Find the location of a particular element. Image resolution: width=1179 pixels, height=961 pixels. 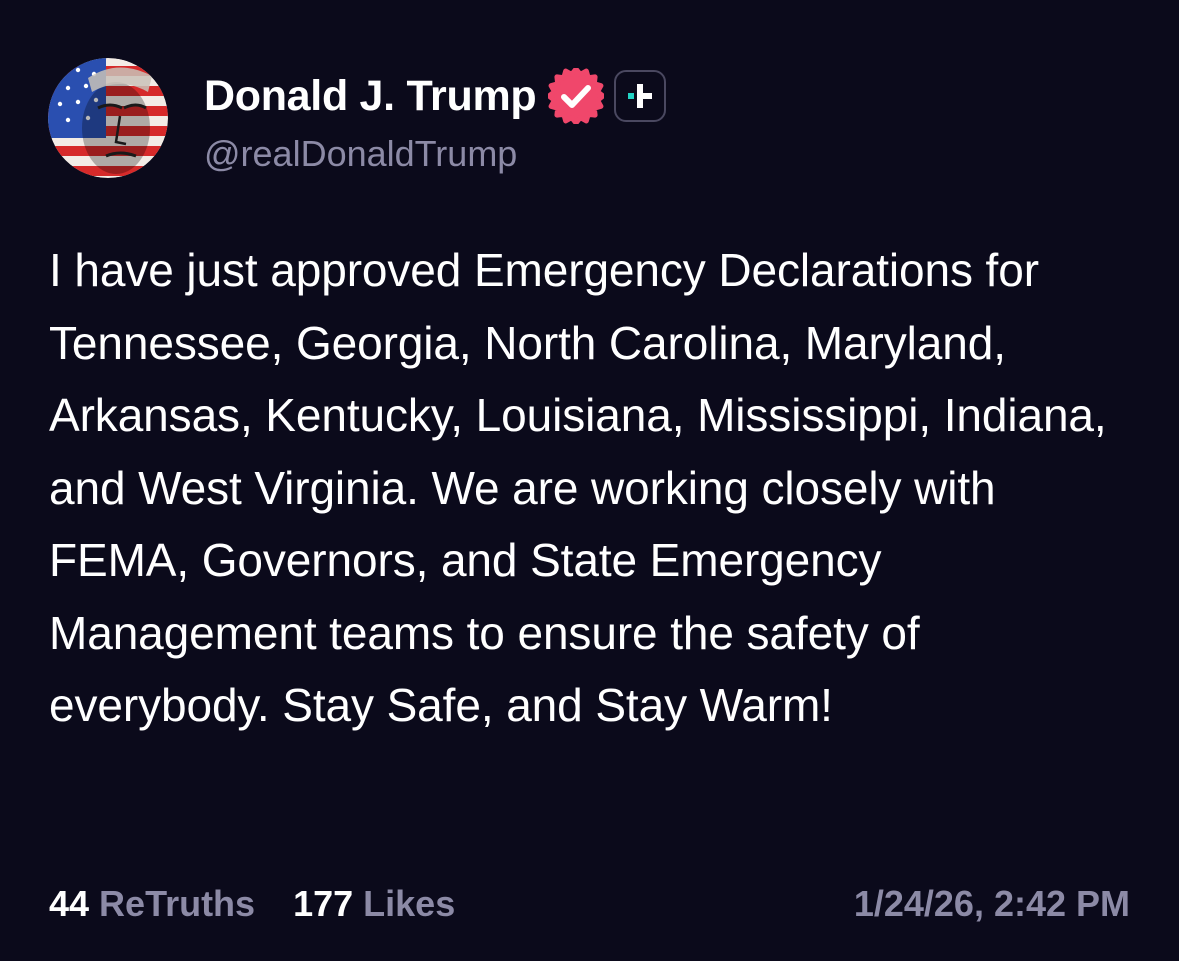

follow-button is located at coordinates (640, 96).